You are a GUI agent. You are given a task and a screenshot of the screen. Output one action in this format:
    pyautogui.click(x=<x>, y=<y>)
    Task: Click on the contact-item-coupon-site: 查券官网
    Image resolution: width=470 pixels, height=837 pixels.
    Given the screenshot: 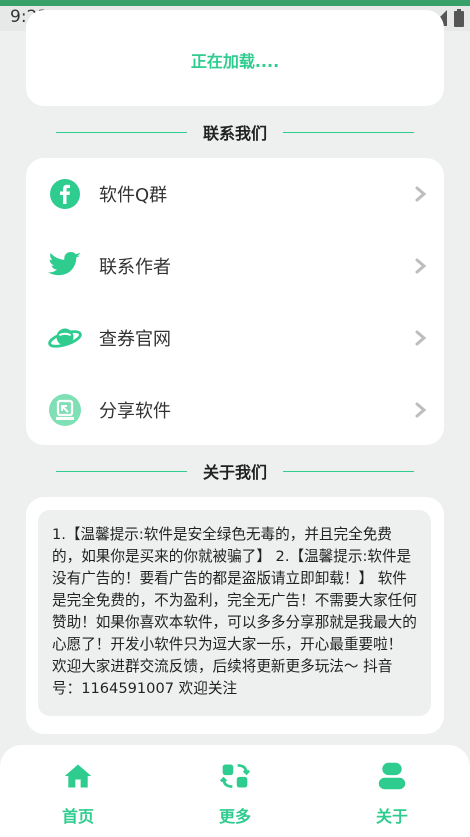 What is the action you would take?
    pyautogui.click(x=235, y=338)
    